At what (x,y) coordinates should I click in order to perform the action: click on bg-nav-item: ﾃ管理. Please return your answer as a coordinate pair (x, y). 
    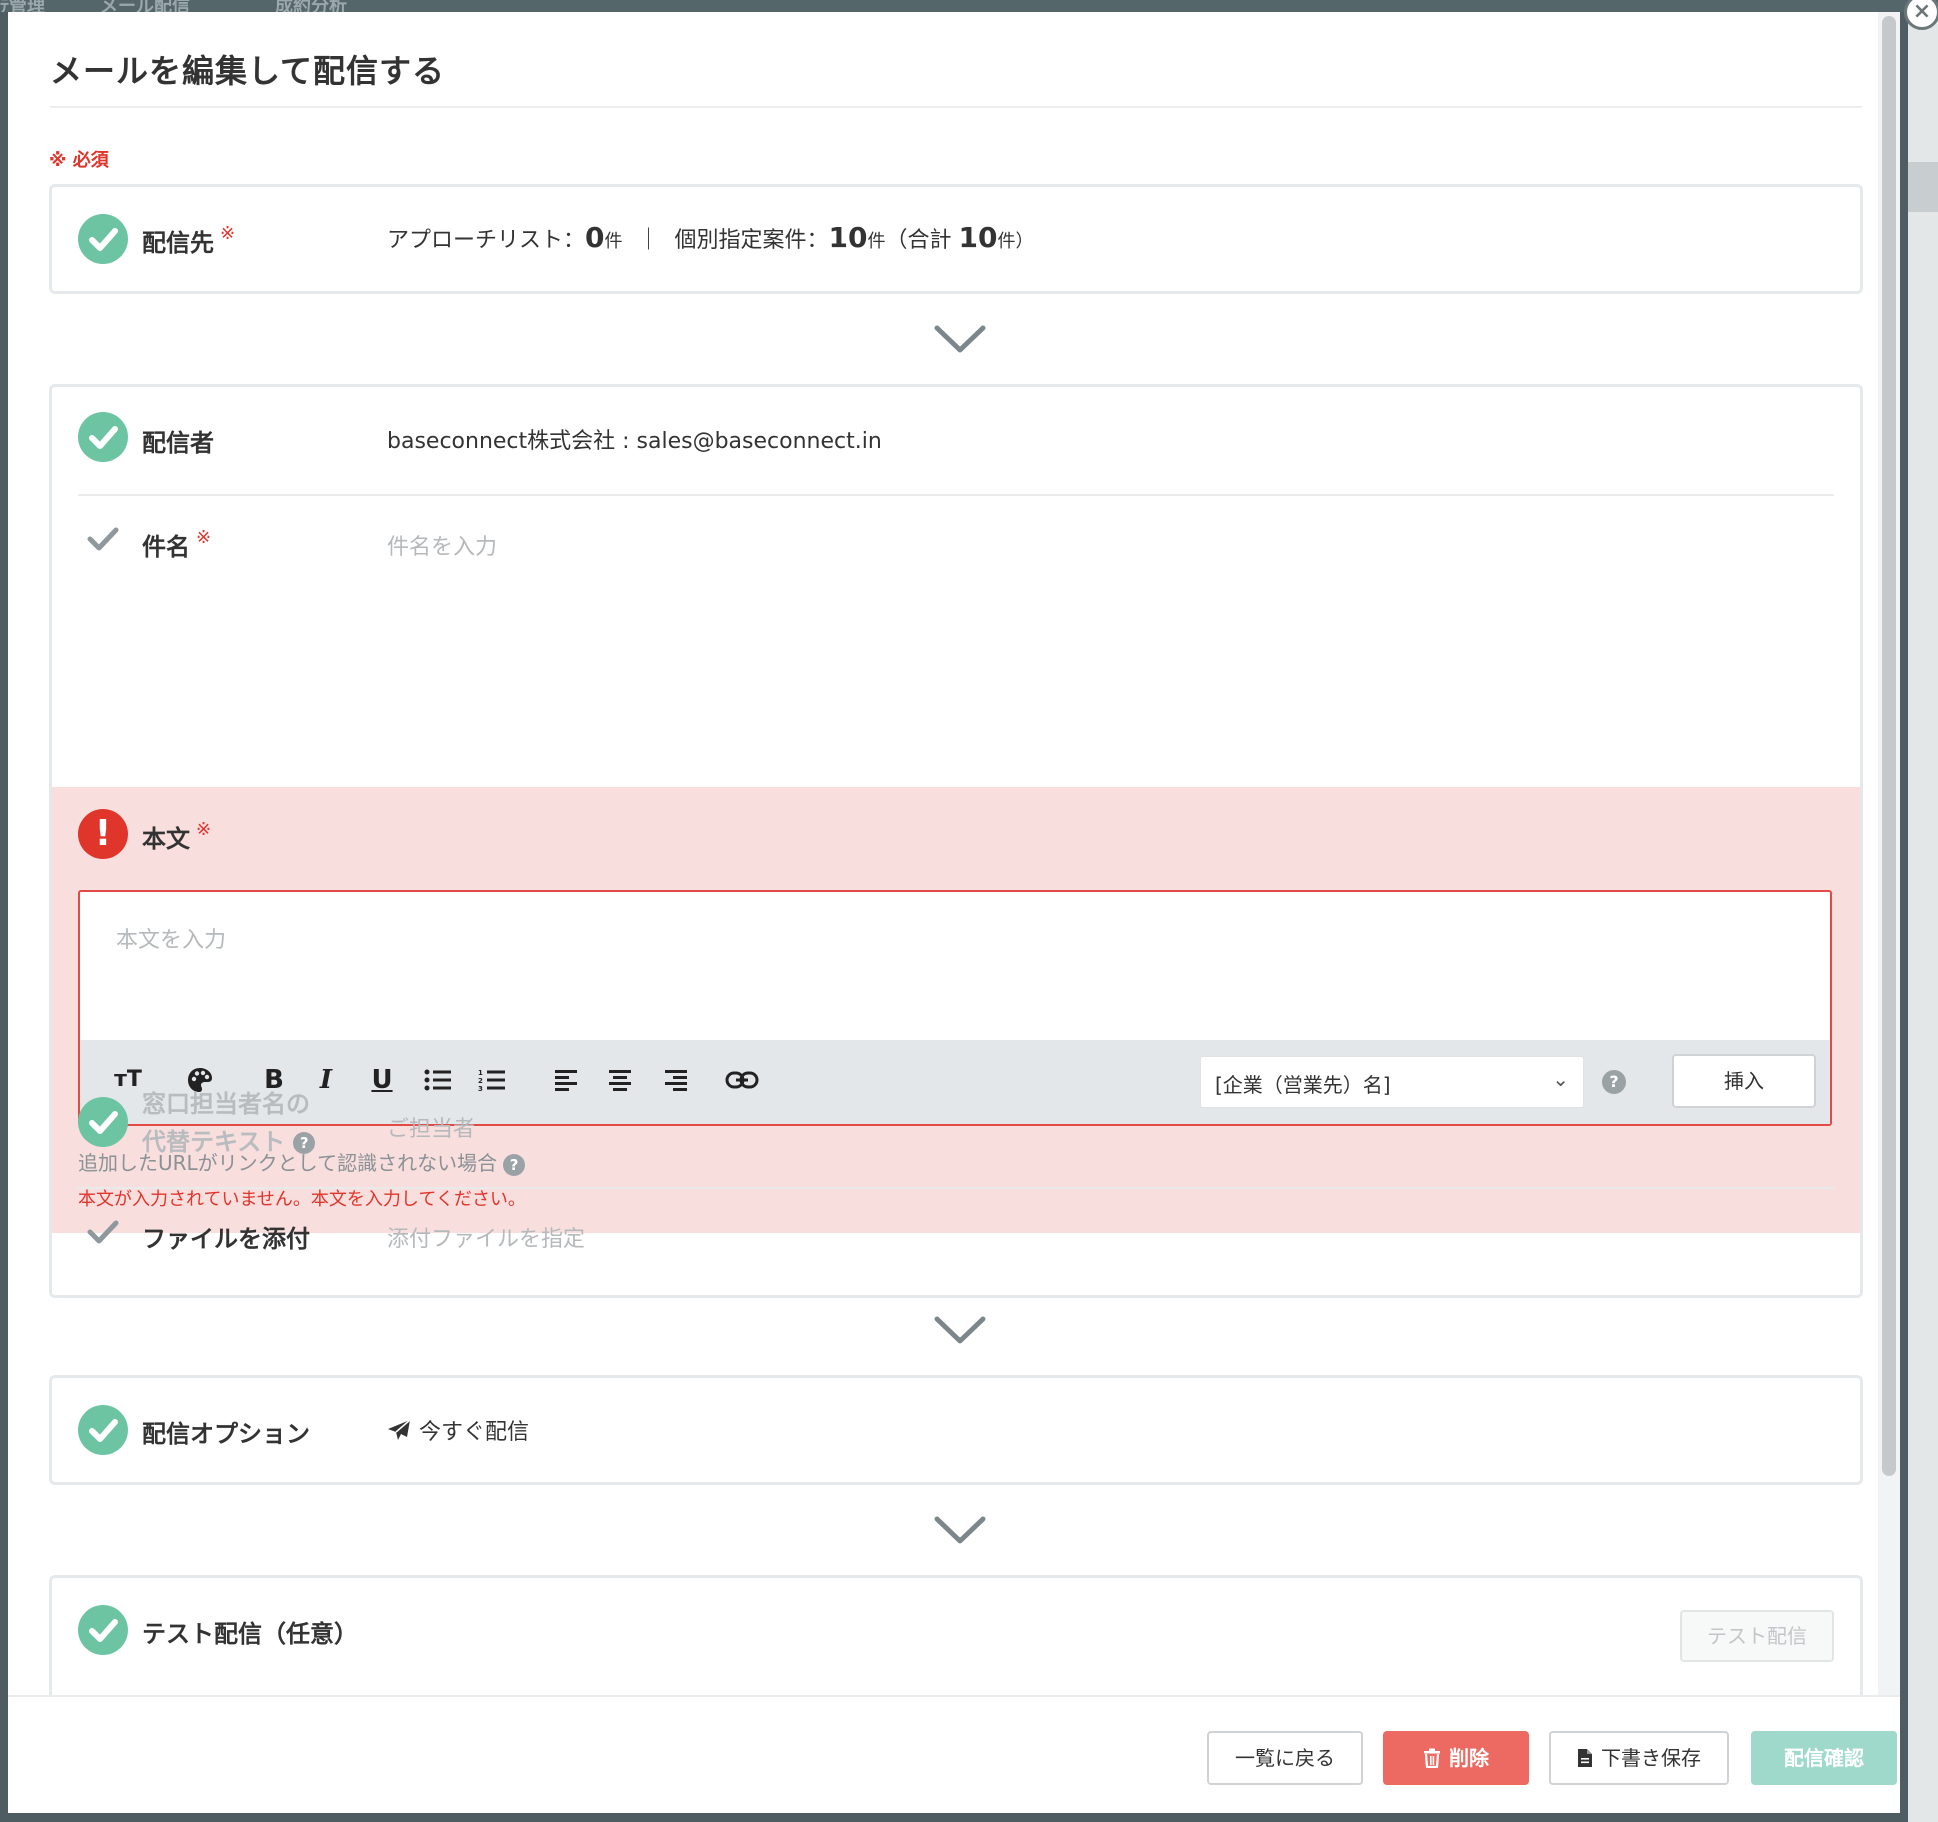
    Looking at the image, I should click on (22, 6).